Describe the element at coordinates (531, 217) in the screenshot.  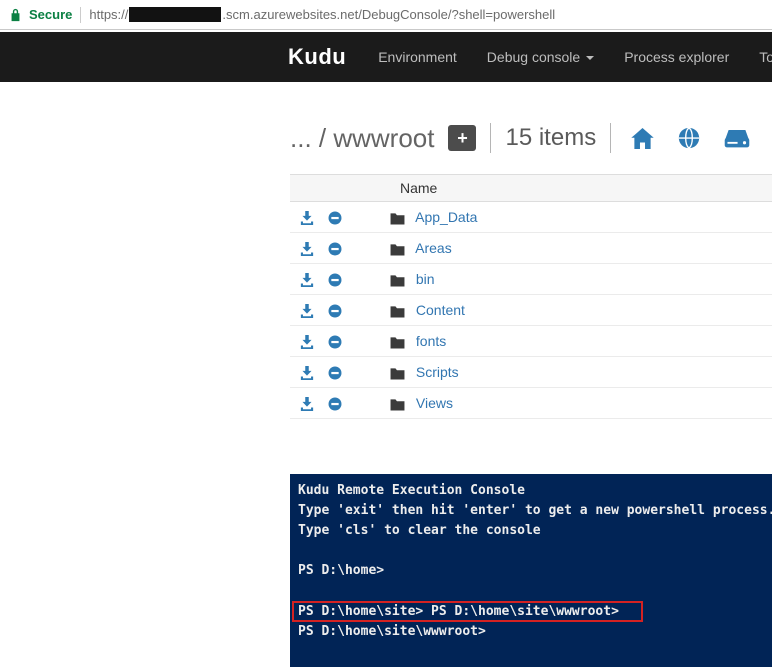
I see `table-row: App_Data` at that location.